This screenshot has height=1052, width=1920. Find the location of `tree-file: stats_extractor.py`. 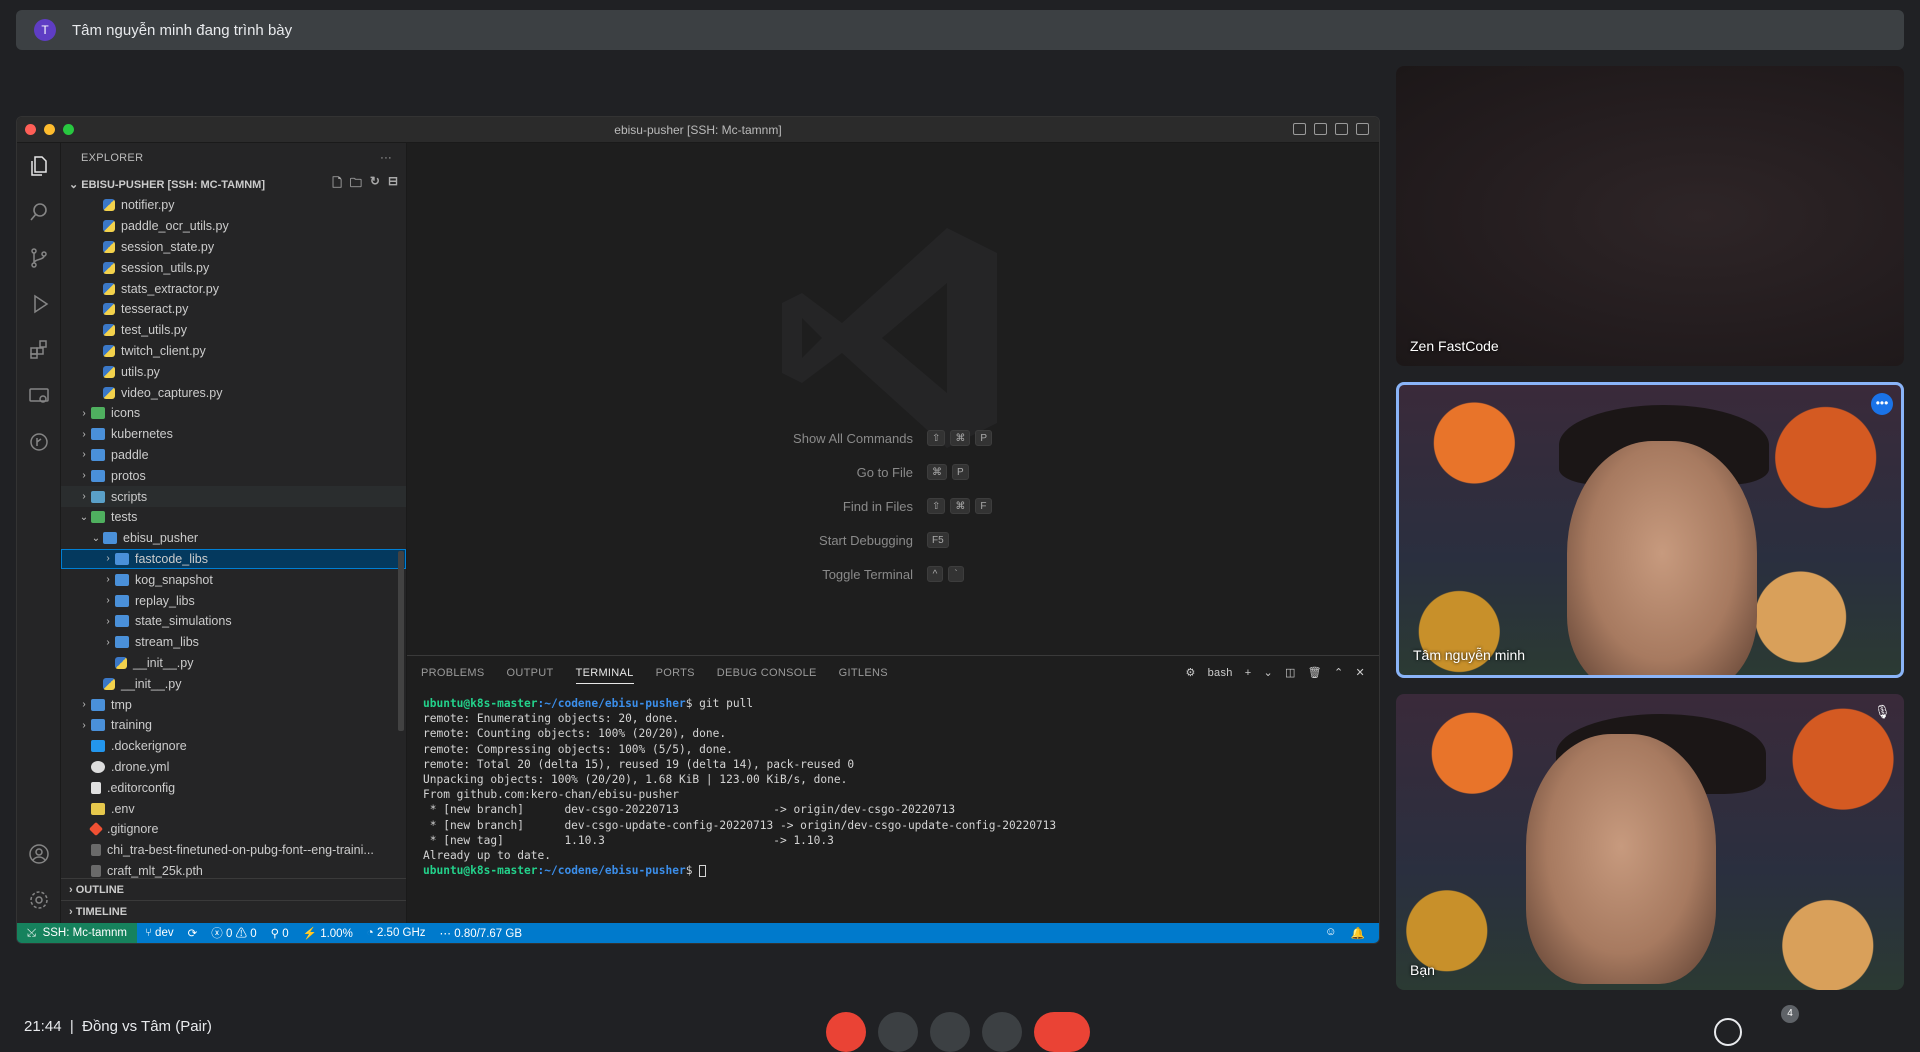

tree-file: stats_extractor.py is located at coordinates (233, 288).